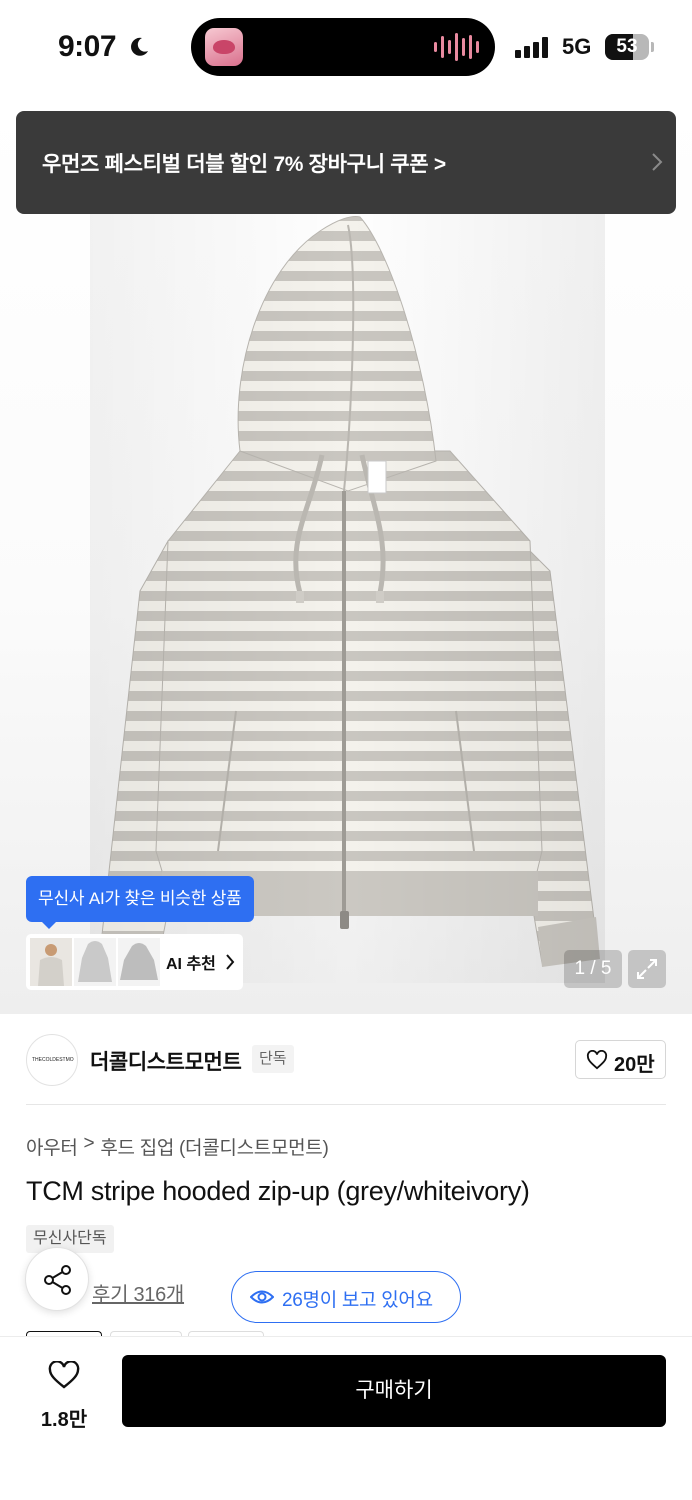 The width and height of the screenshot is (692, 1500). I want to click on battery-icon: 53, so click(627, 47).